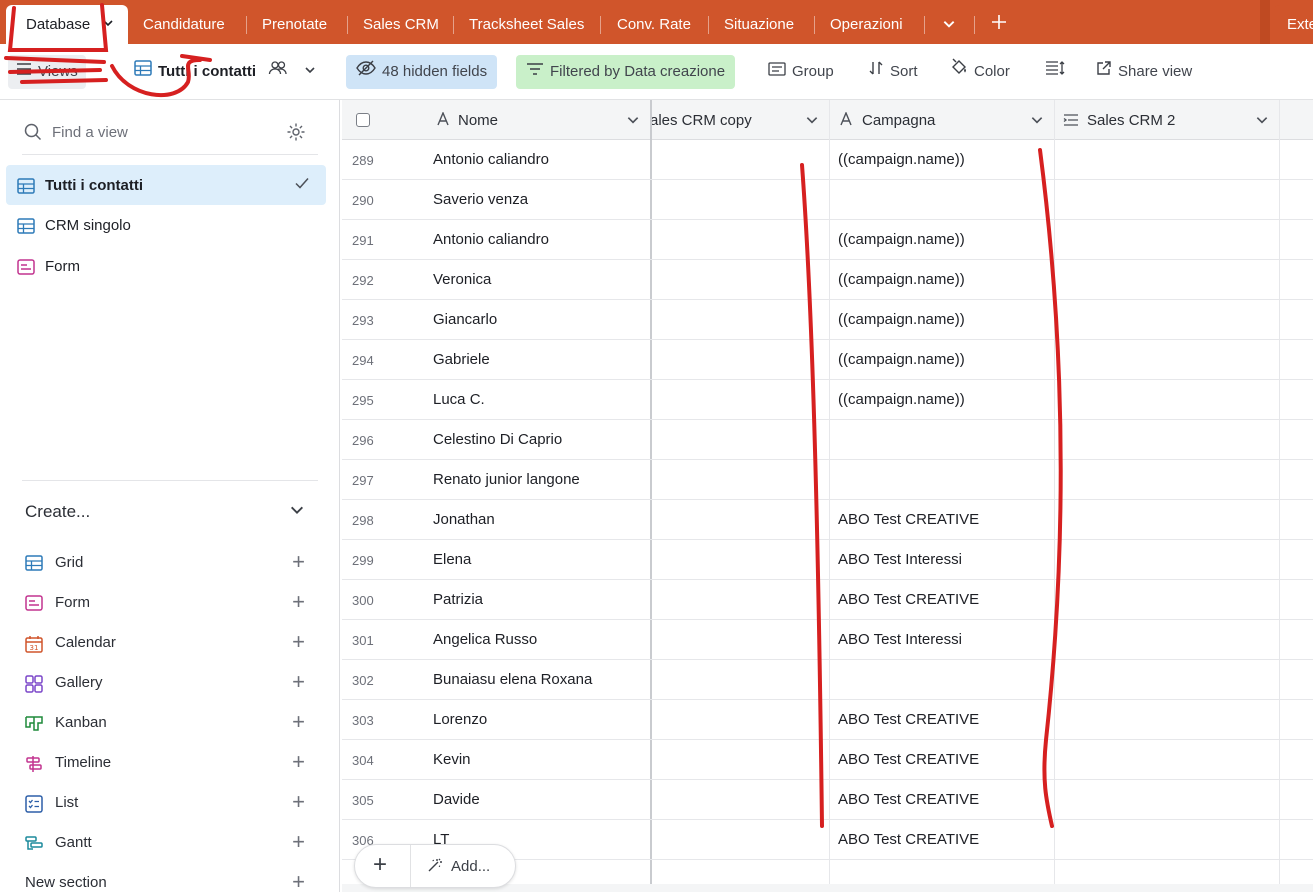 Image resolution: width=1313 pixels, height=892 pixels. I want to click on tab-conv-rate: Conv. Rate, so click(654, 22).